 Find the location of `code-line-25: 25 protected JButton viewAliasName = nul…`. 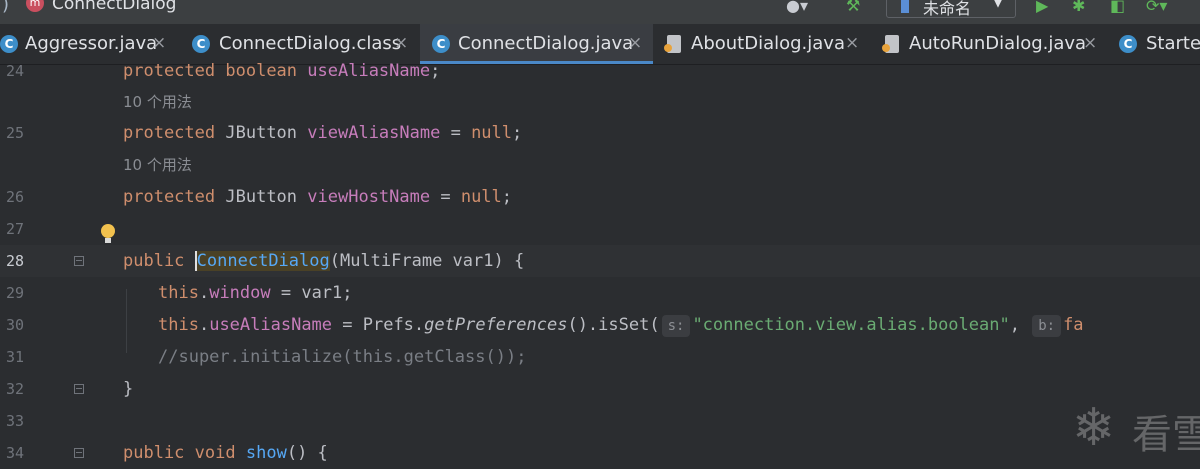

code-line-25: 25 protected JButton viewAliasName = nul… is located at coordinates (600, 133).